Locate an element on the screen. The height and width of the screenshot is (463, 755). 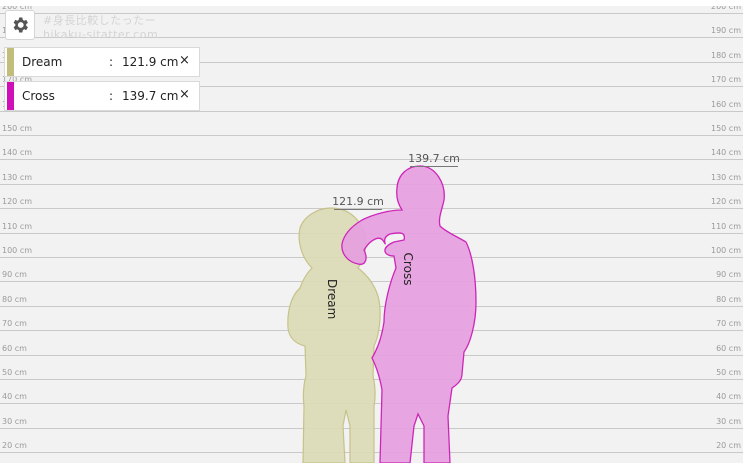
dream-figure-name: Dream is located at coordinates (332, 299).